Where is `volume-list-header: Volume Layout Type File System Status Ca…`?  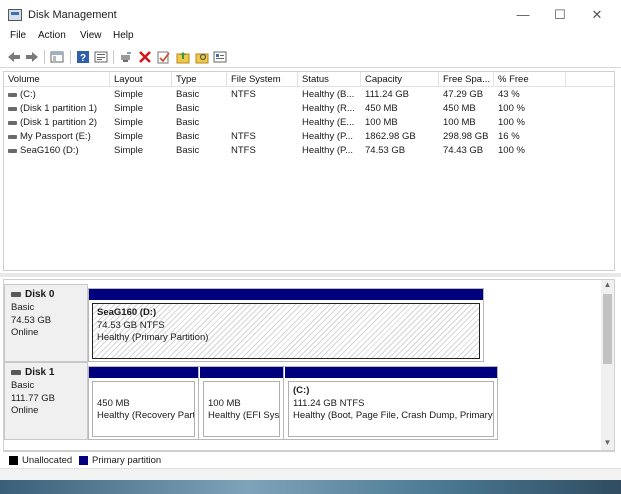
volume-list-header: Volume Layout Type File System Status Ca… is located at coordinates (309, 79).